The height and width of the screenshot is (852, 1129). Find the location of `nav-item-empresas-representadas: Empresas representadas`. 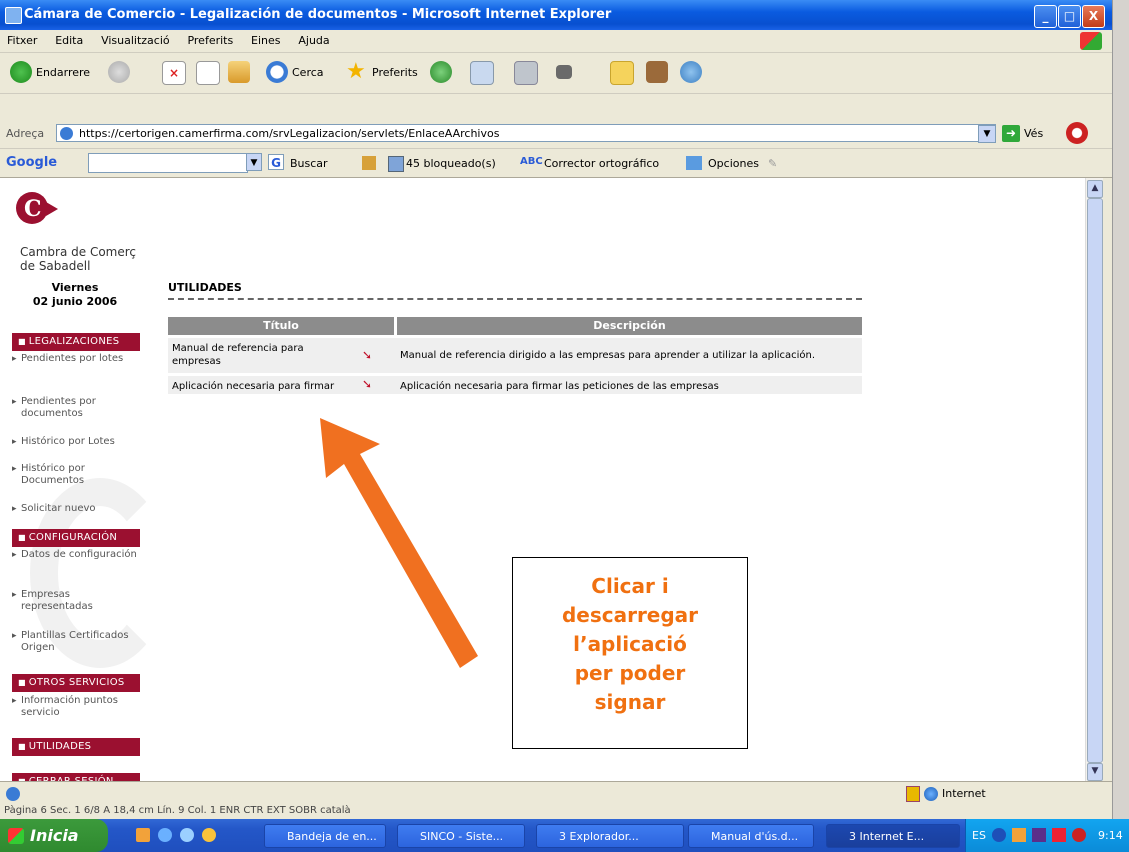

nav-item-empresas-representadas: Empresas representadas is located at coordinates (77, 601).